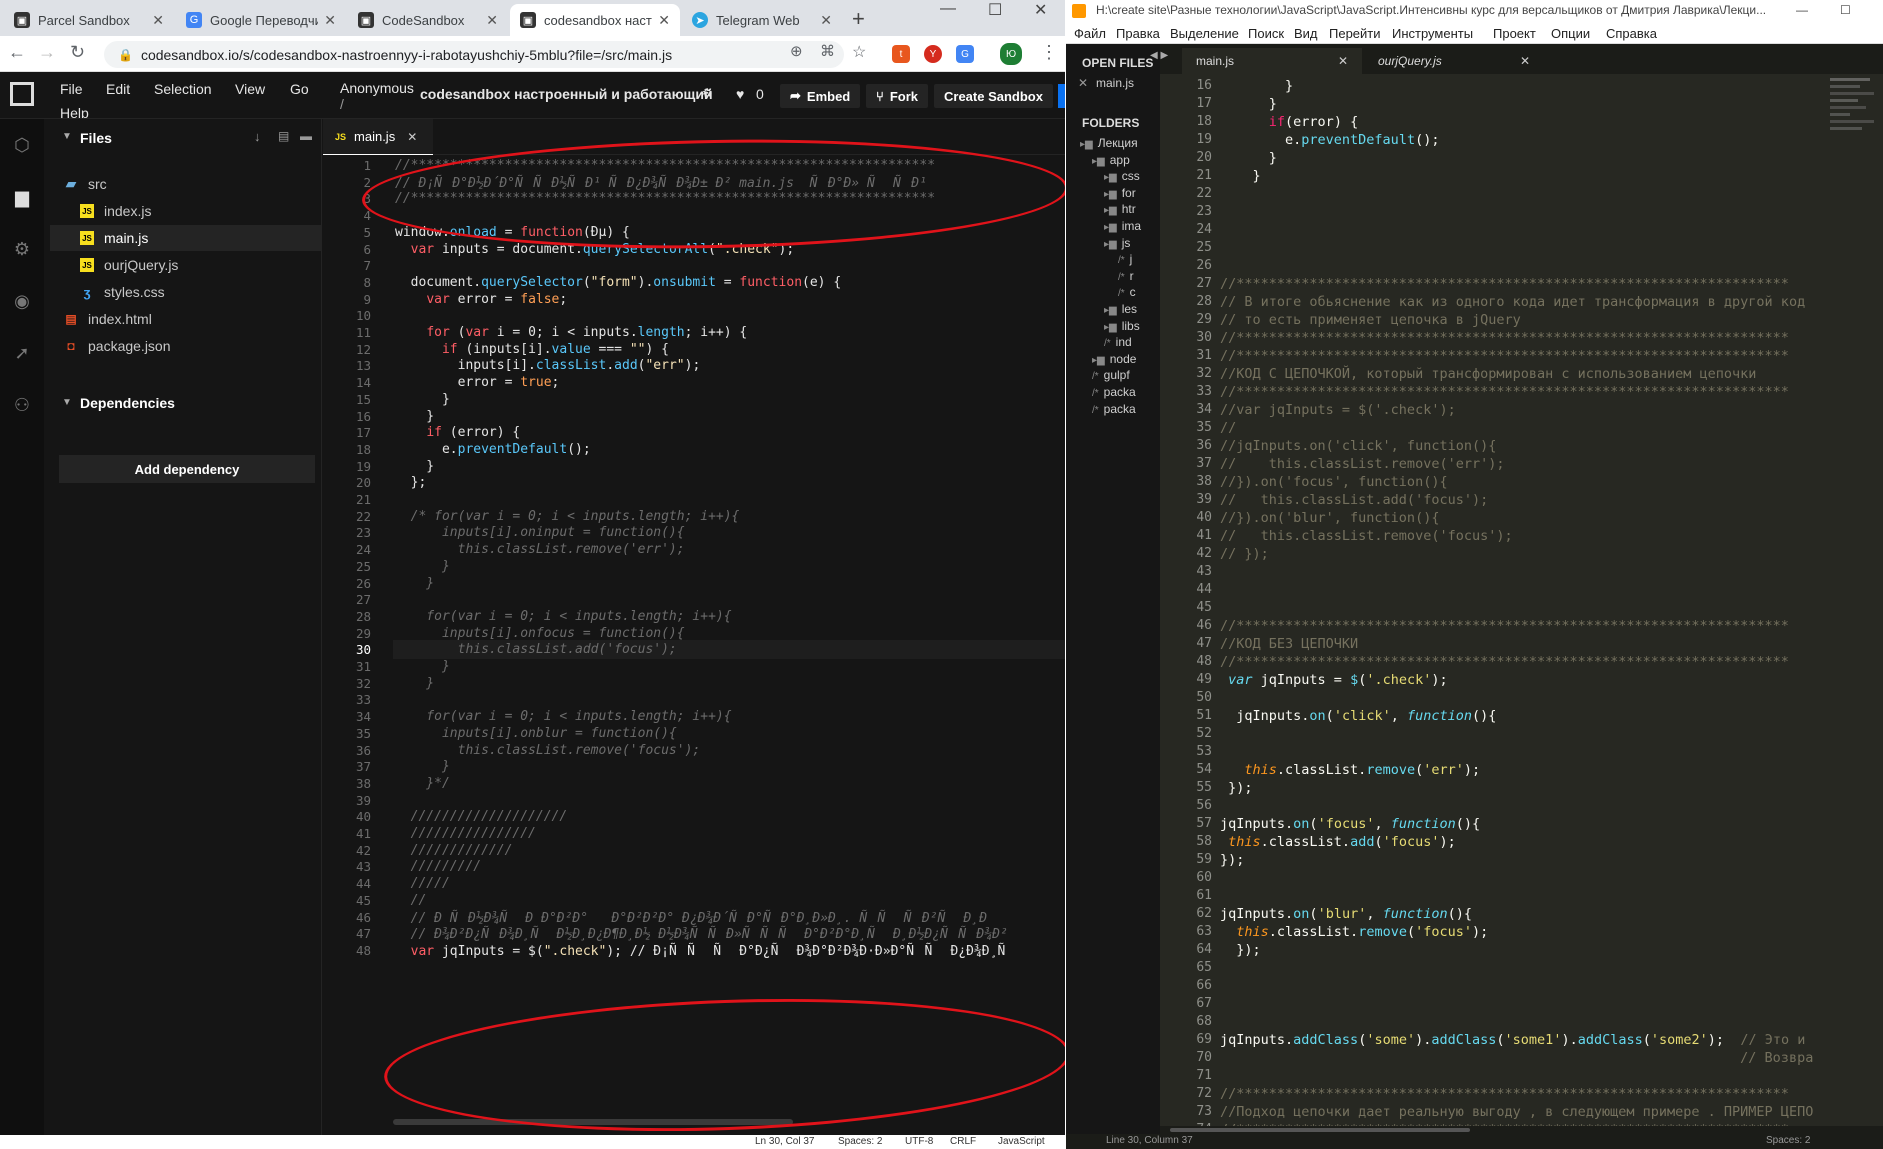 The width and height of the screenshot is (1883, 1149). I want to click on cube-icon: ⬡, so click(22, 146).